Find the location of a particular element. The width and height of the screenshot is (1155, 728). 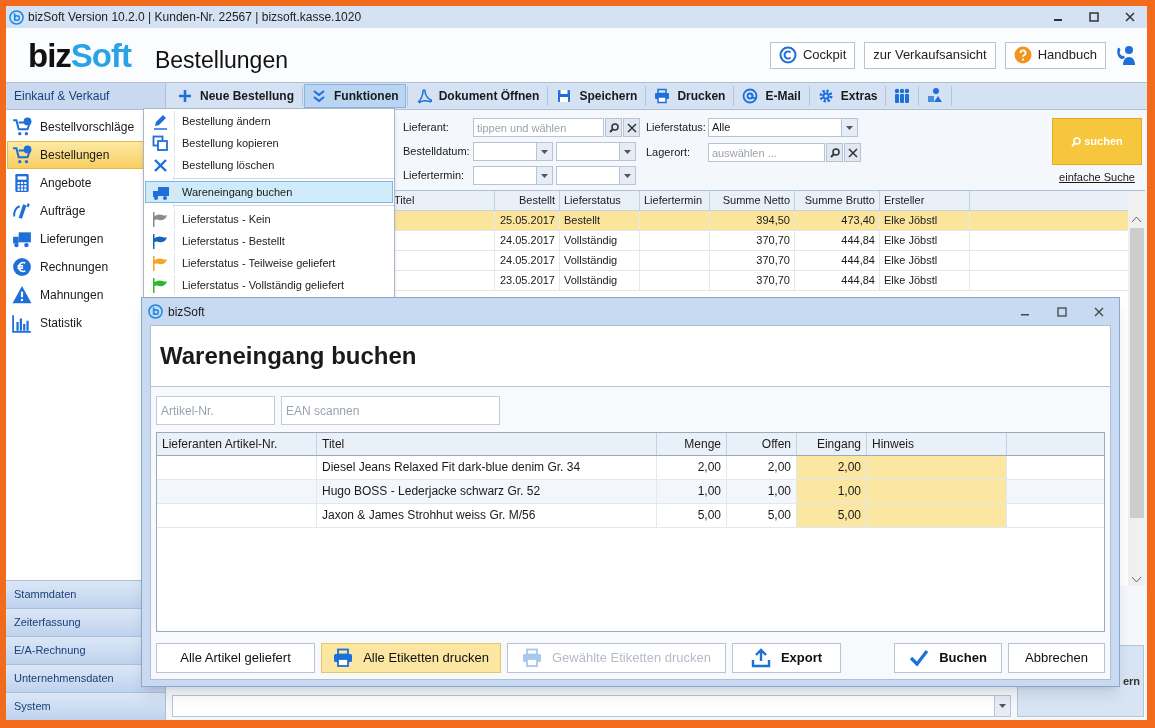

window-title: bizSoft Version 10.2.0 | Kunden-Nr. 22567 | bizsoft.kasse.1020 is located at coordinates (195, 17).